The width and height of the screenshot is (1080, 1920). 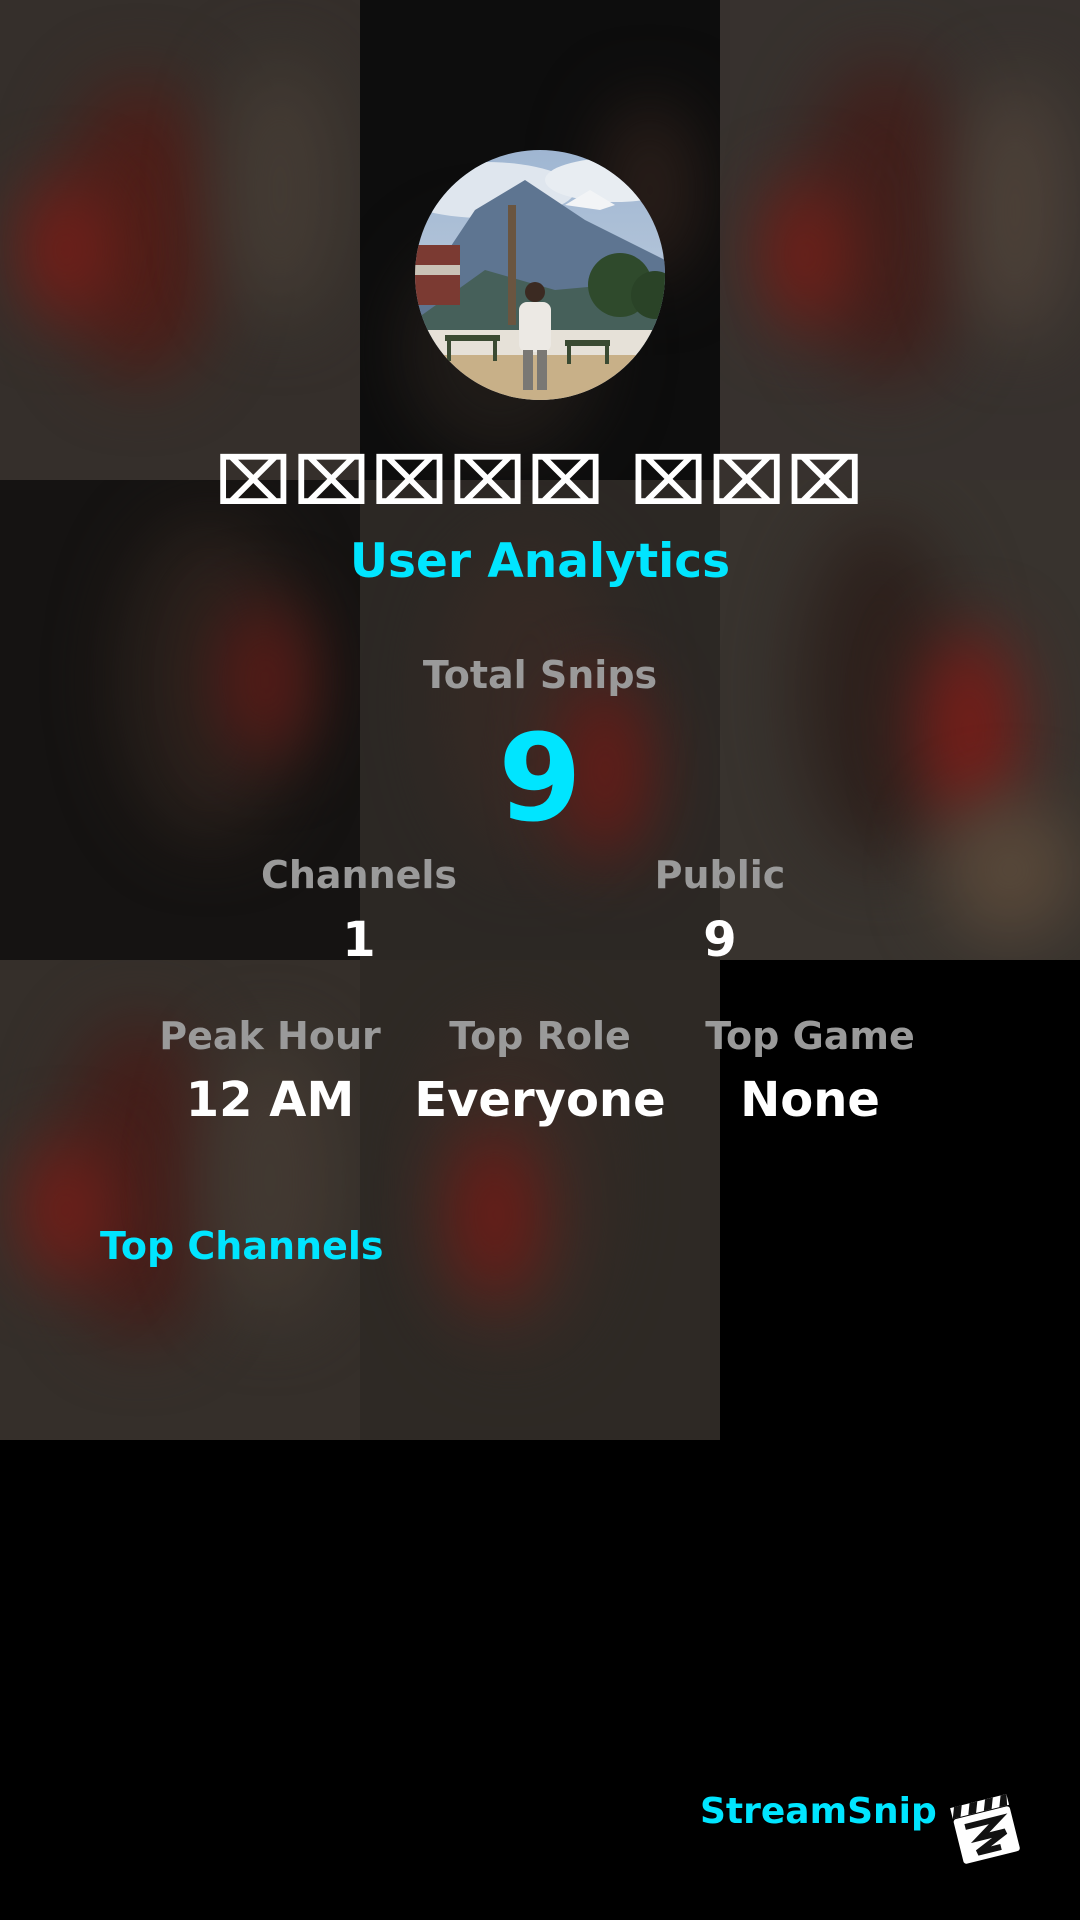 I want to click on profile-photo-mountain-icon, so click(x=540, y=275).